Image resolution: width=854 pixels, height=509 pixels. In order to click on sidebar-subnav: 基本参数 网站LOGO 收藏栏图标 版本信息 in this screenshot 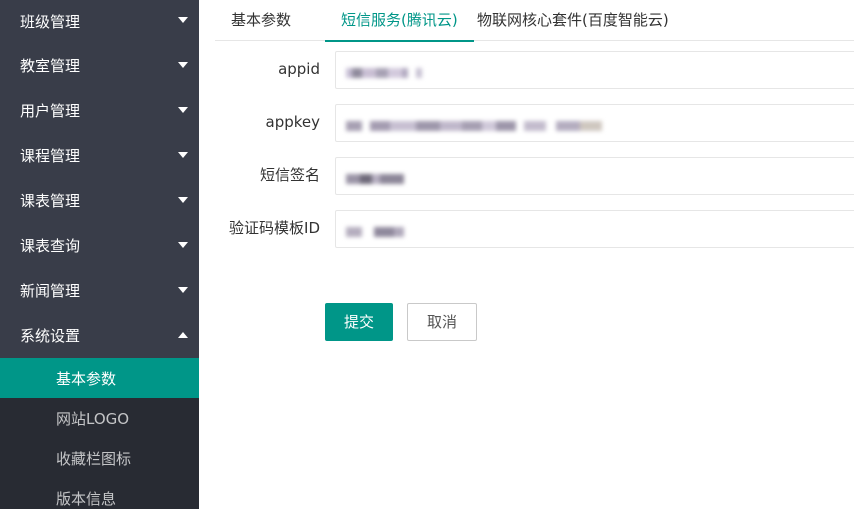, I will do `click(99, 433)`.